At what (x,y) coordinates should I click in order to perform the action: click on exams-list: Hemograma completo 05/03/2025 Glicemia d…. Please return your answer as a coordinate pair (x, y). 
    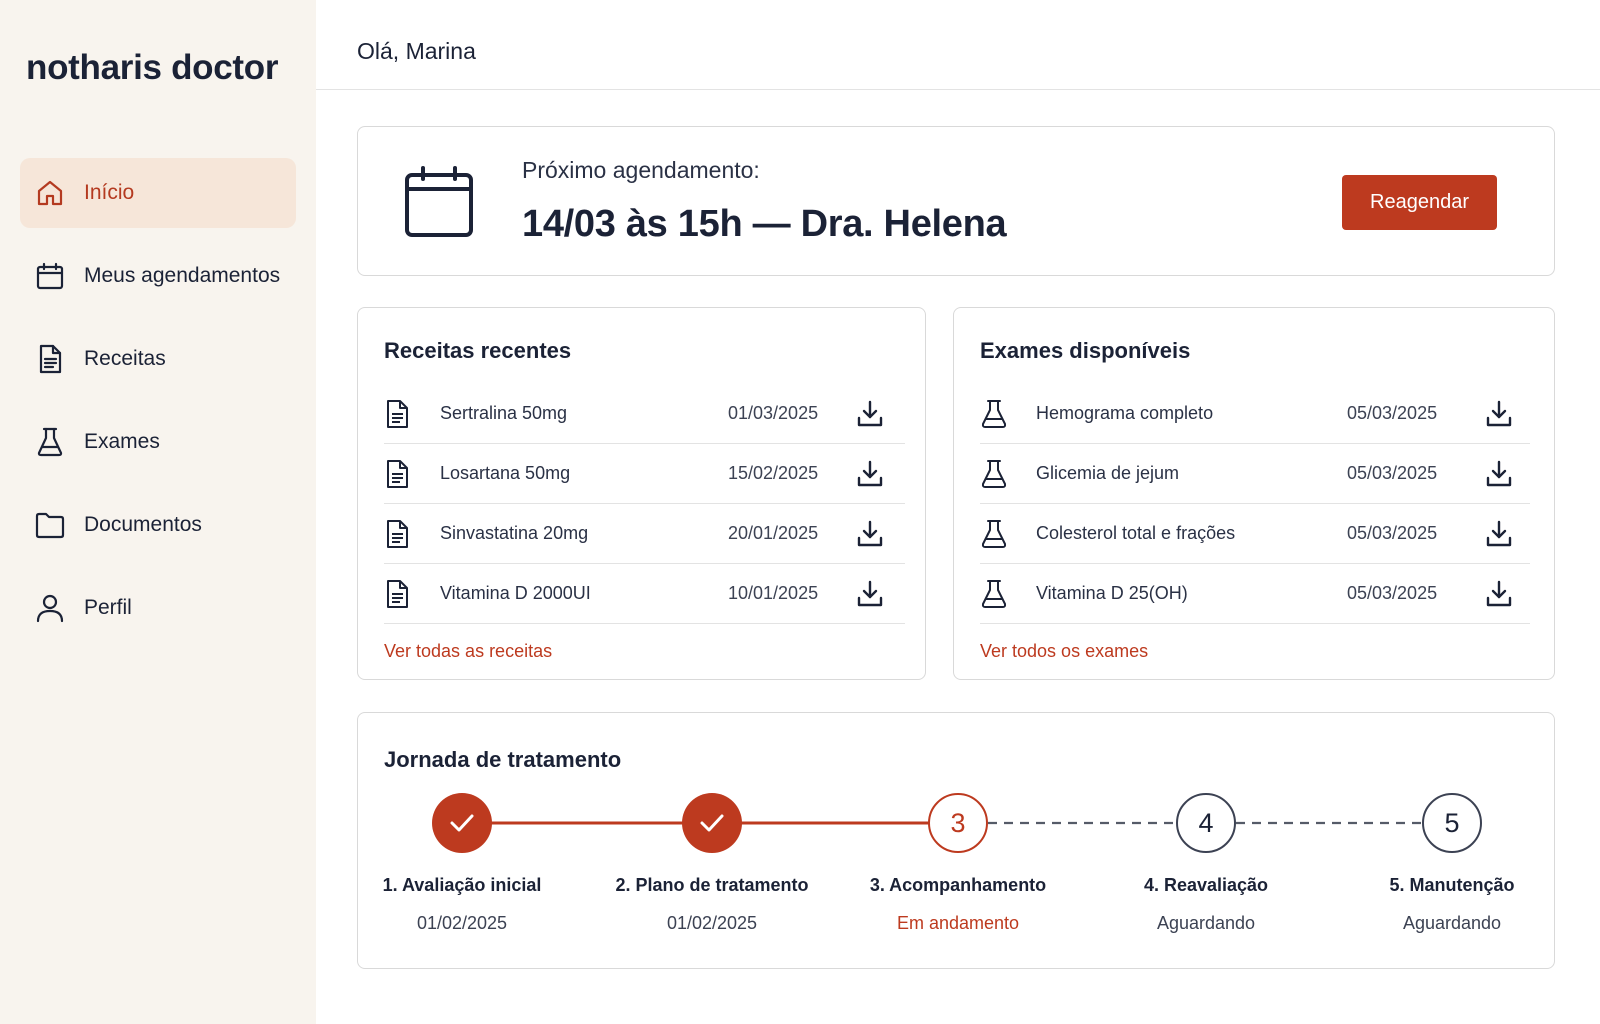
    Looking at the image, I should click on (1255, 504).